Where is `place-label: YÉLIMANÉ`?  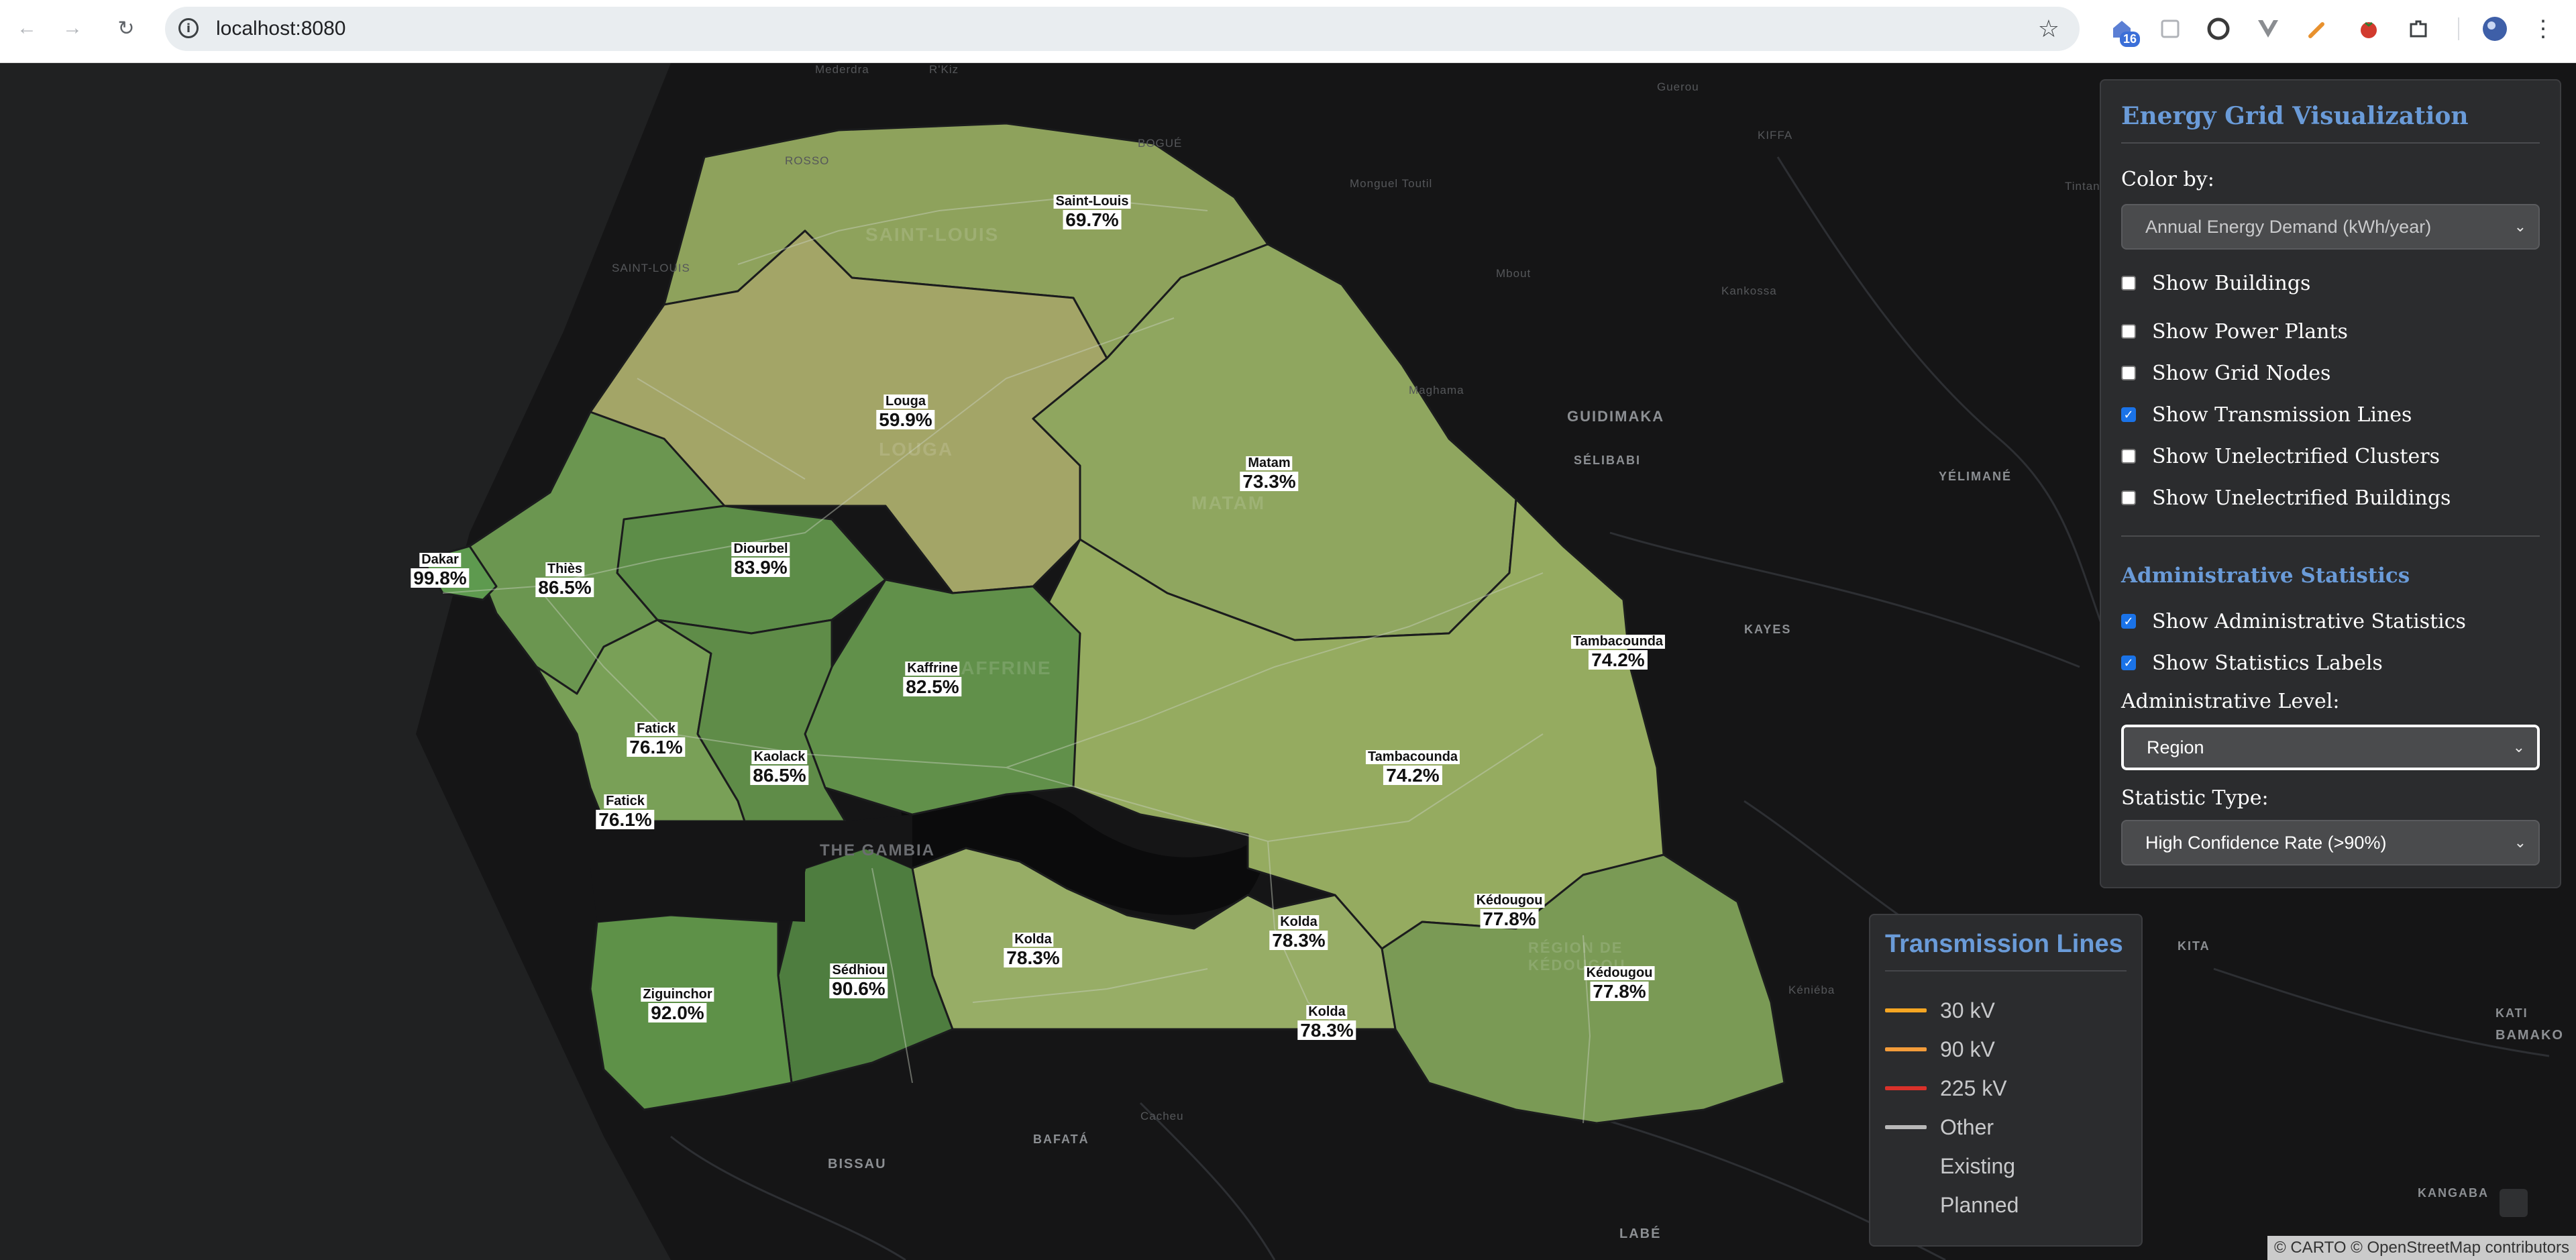
place-label: YÉLIMANÉ is located at coordinates (1975, 477).